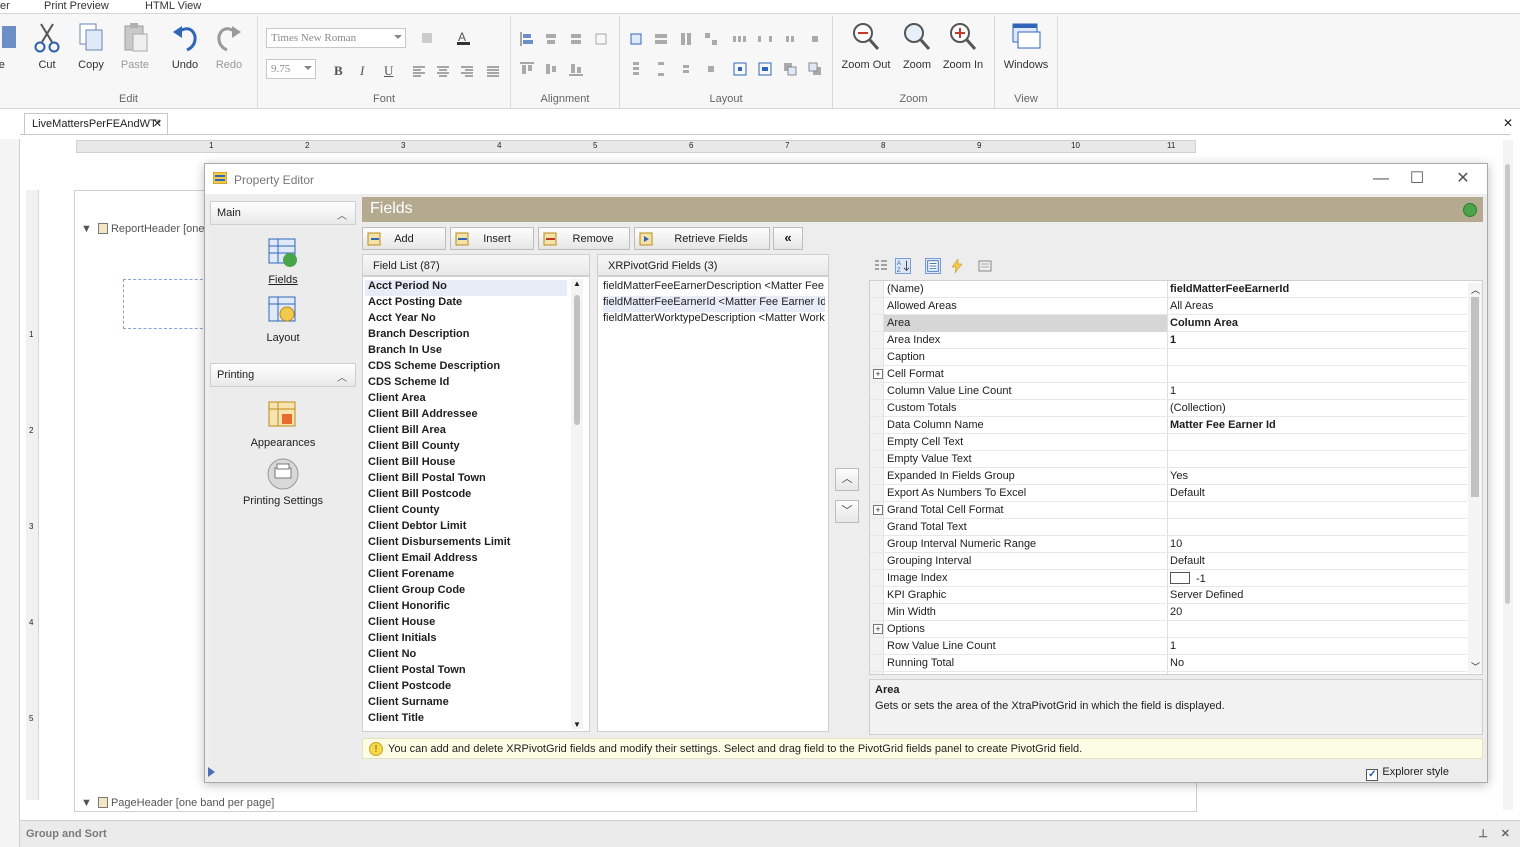 The height and width of the screenshot is (847, 1520). I want to click on cut-button: Cut, so click(47, 45).